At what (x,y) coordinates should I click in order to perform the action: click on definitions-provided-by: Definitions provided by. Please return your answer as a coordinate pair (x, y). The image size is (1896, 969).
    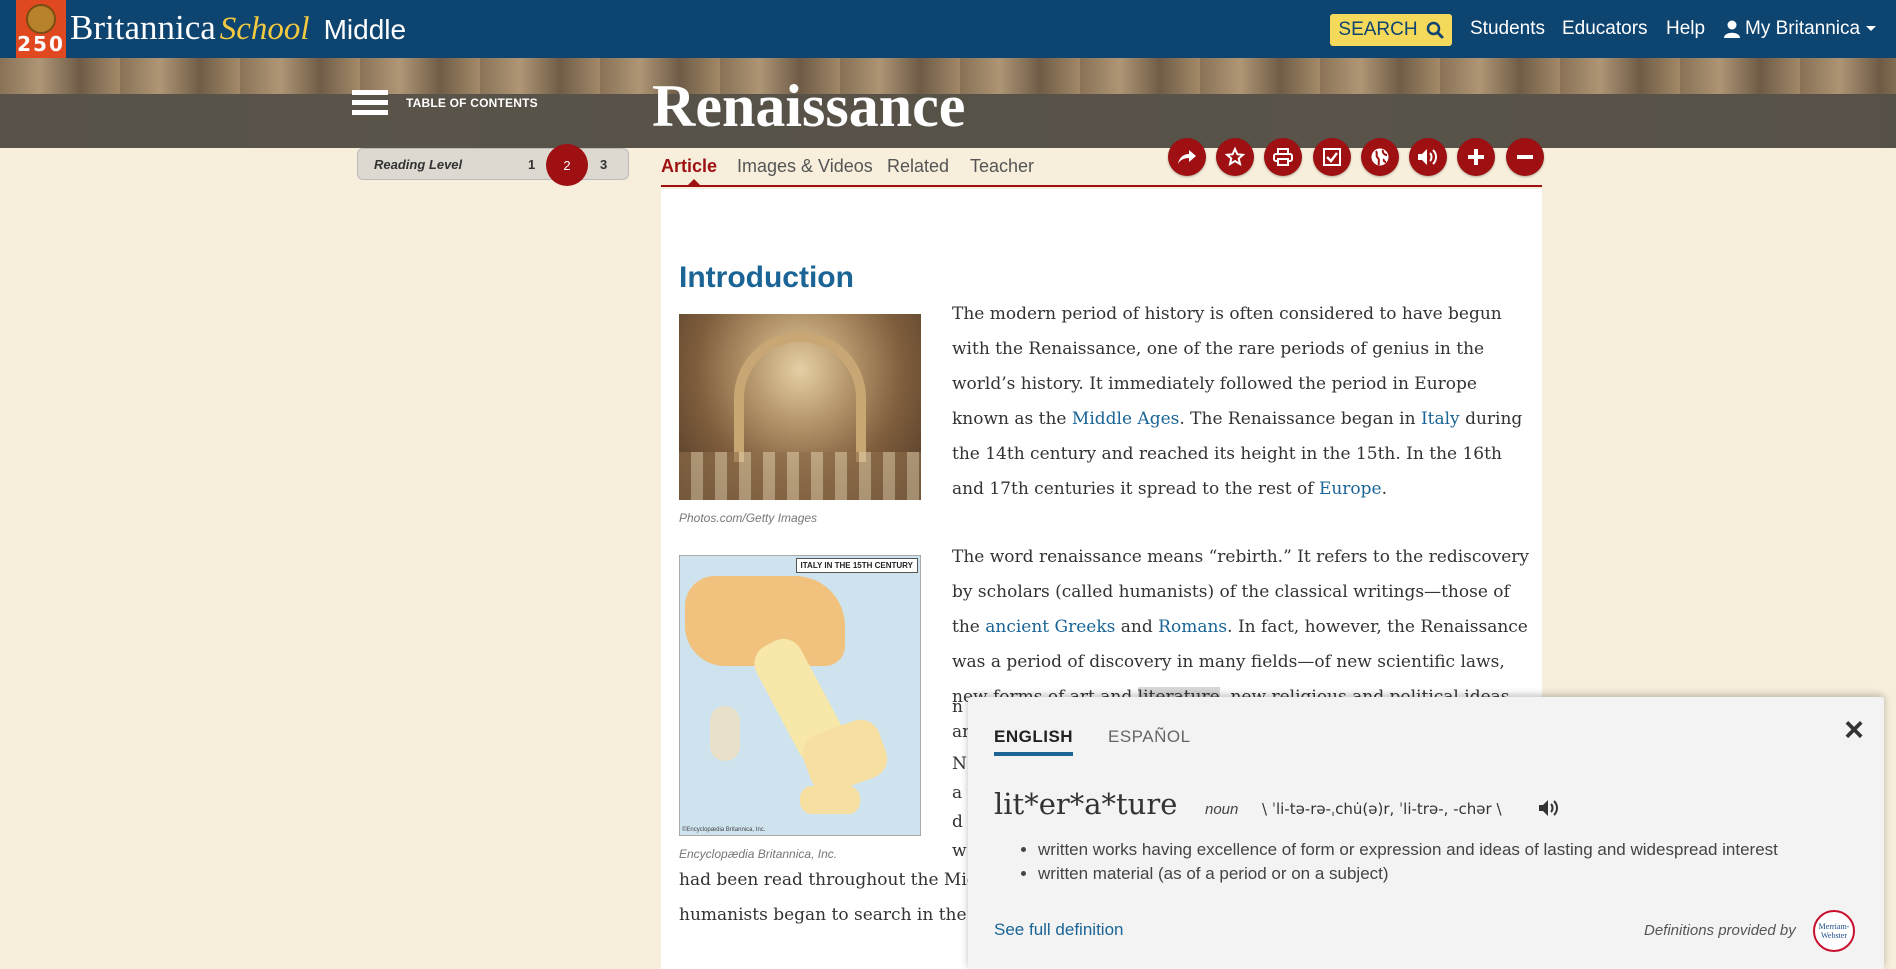
    Looking at the image, I should click on (1720, 930).